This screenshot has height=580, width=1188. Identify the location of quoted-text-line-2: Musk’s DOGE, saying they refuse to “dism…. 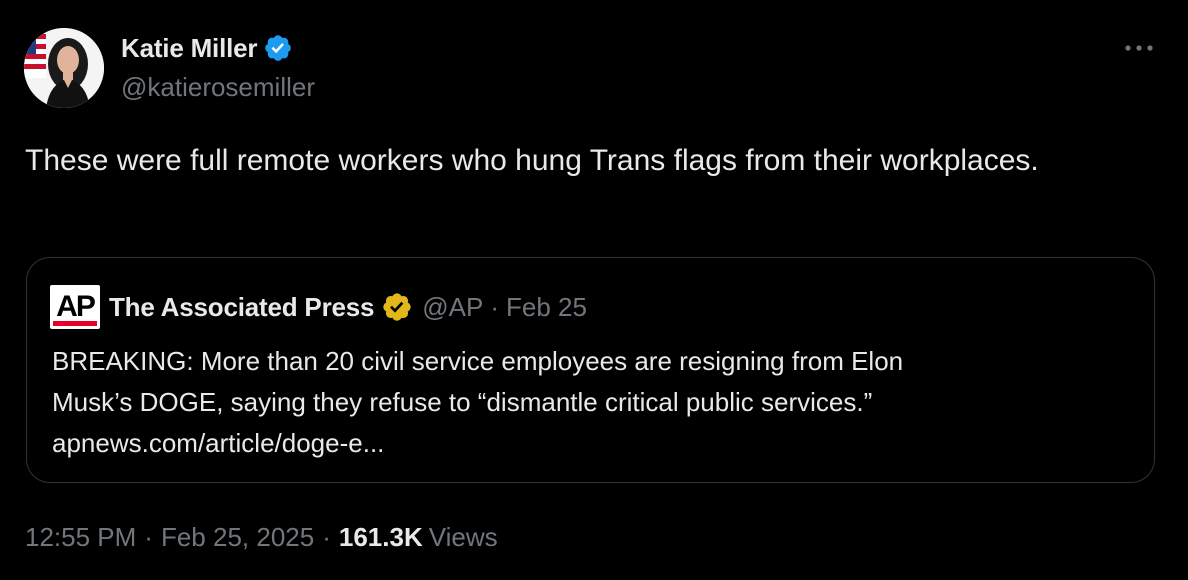
(462, 402).